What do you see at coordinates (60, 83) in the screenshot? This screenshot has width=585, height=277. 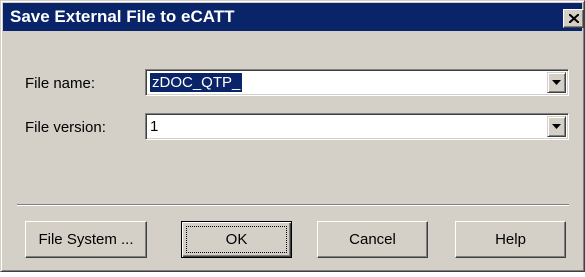 I see `file-name-label: File name:` at bounding box center [60, 83].